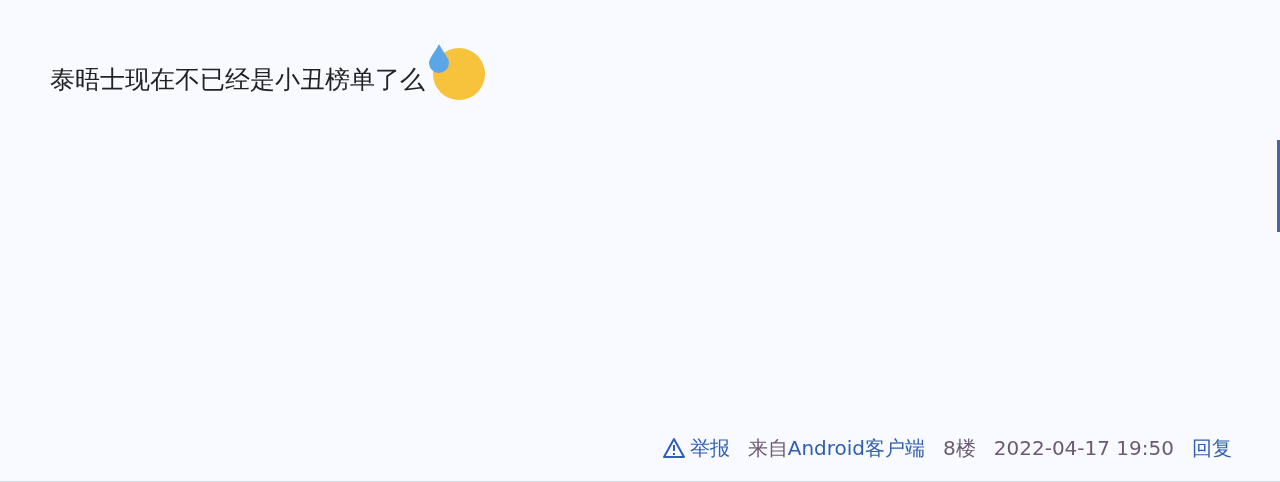 The width and height of the screenshot is (1280, 482). I want to click on reply-link: 回复, so click(1212, 448).